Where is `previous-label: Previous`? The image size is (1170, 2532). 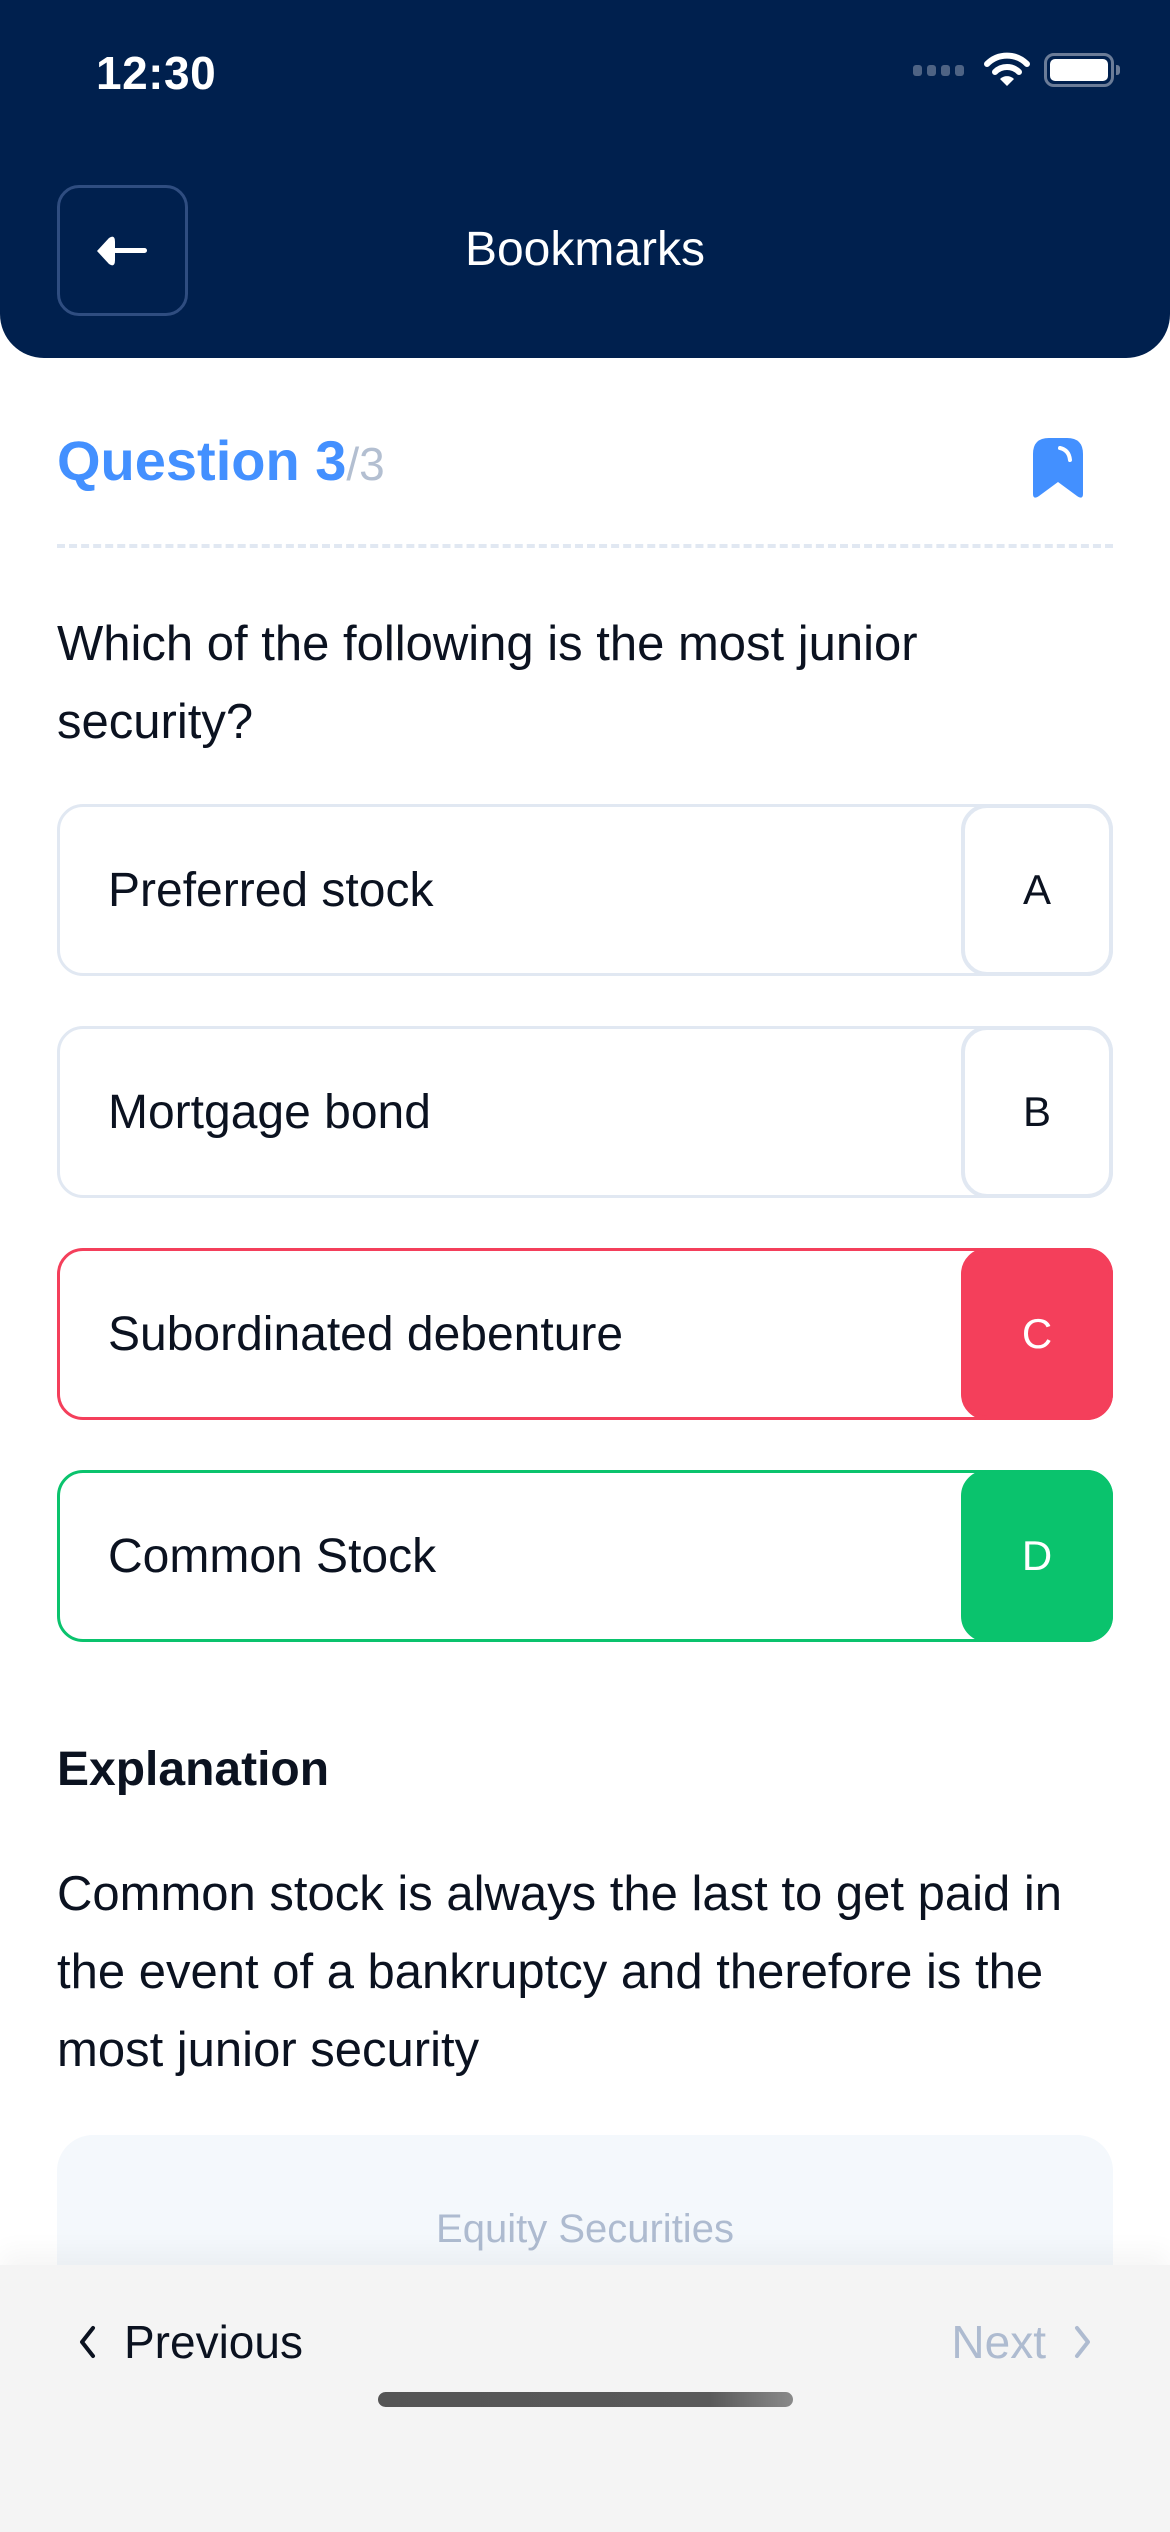 previous-label: Previous is located at coordinates (213, 2342).